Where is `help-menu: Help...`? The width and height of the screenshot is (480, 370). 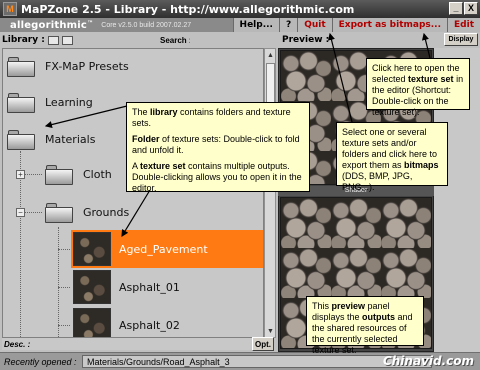 help-menu: Help... is located at coordinates (255, 25).